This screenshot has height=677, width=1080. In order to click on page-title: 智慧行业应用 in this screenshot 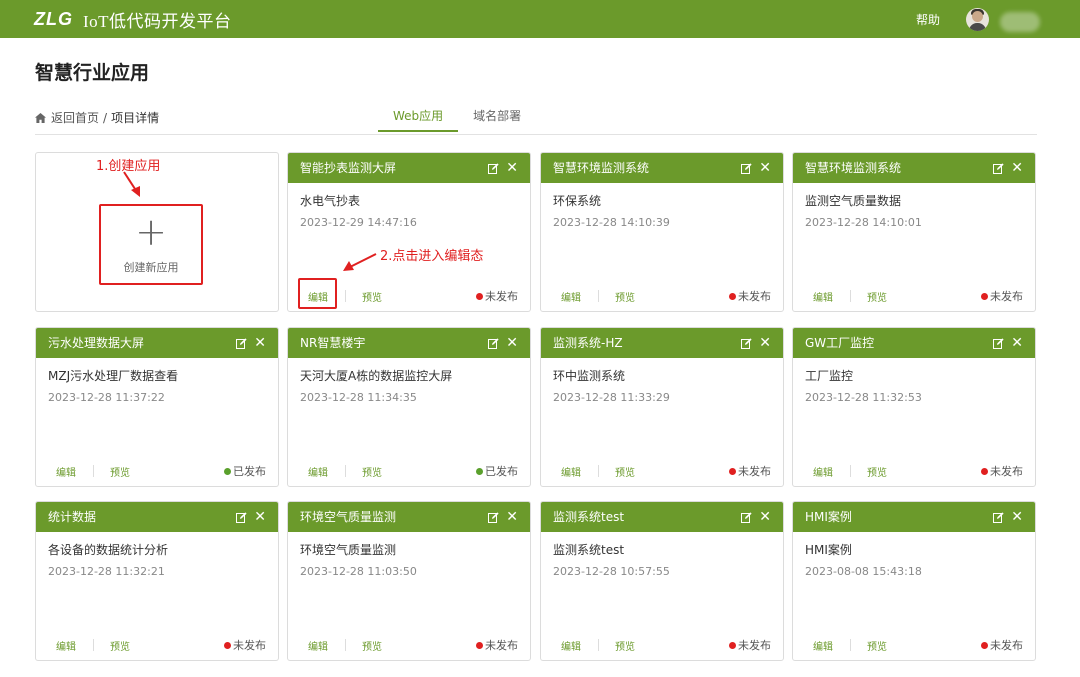, I will do `click(92, 73)`.